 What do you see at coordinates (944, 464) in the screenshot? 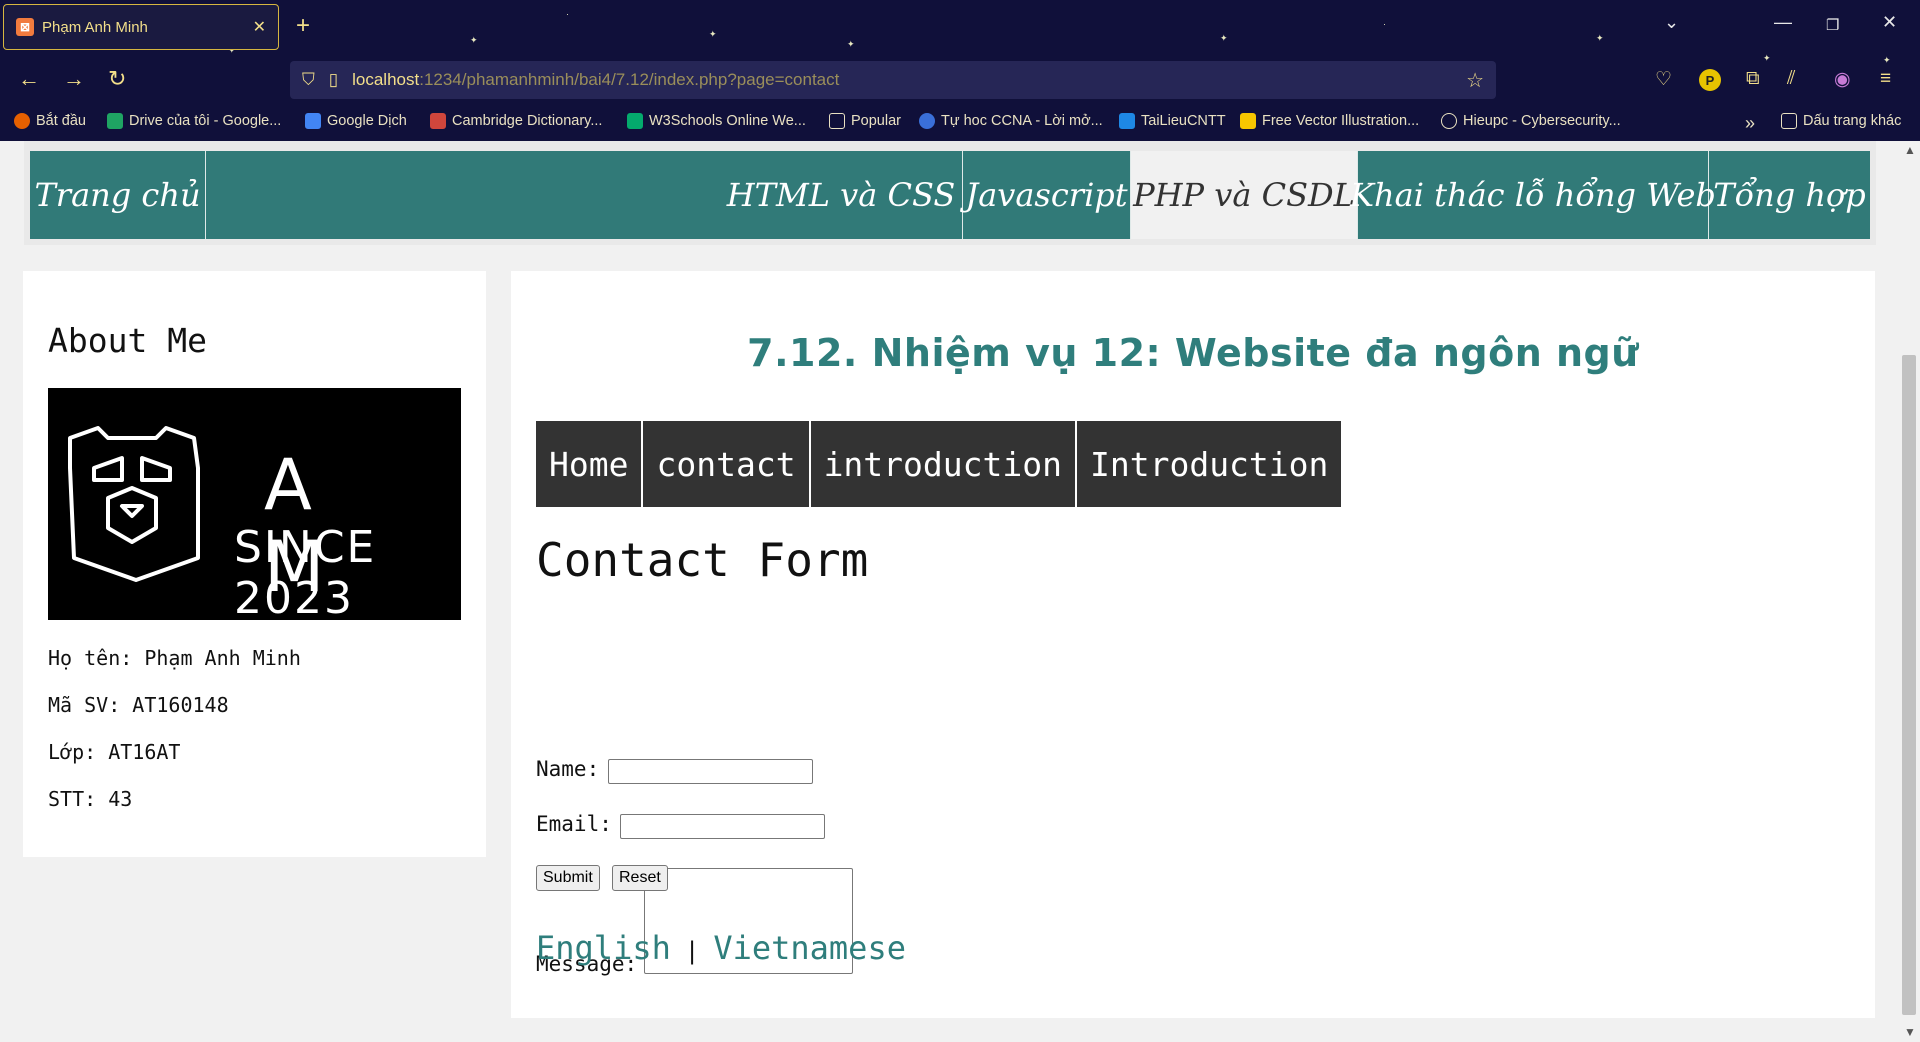
I see `subnav-introduction: introduction` at bounding box center [944, 464].